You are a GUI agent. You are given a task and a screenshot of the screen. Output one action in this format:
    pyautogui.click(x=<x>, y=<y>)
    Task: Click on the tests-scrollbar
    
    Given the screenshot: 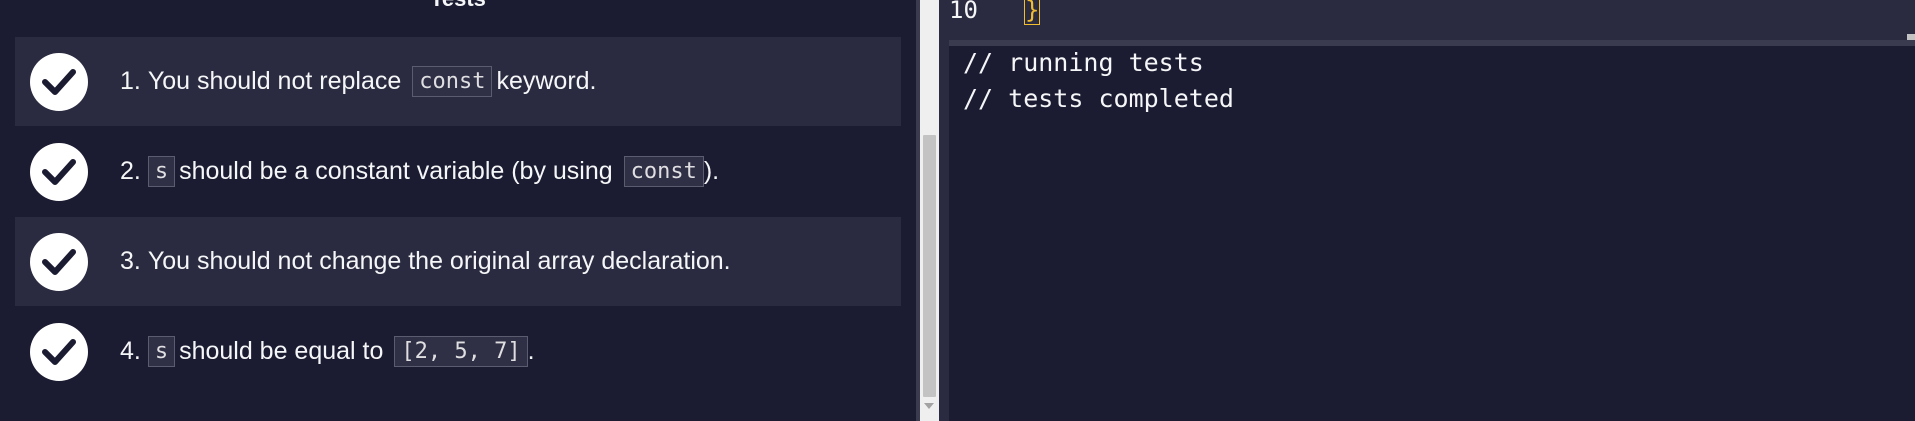 What is the action you would take?
    pyautogui.click(x=929, y=210)
    